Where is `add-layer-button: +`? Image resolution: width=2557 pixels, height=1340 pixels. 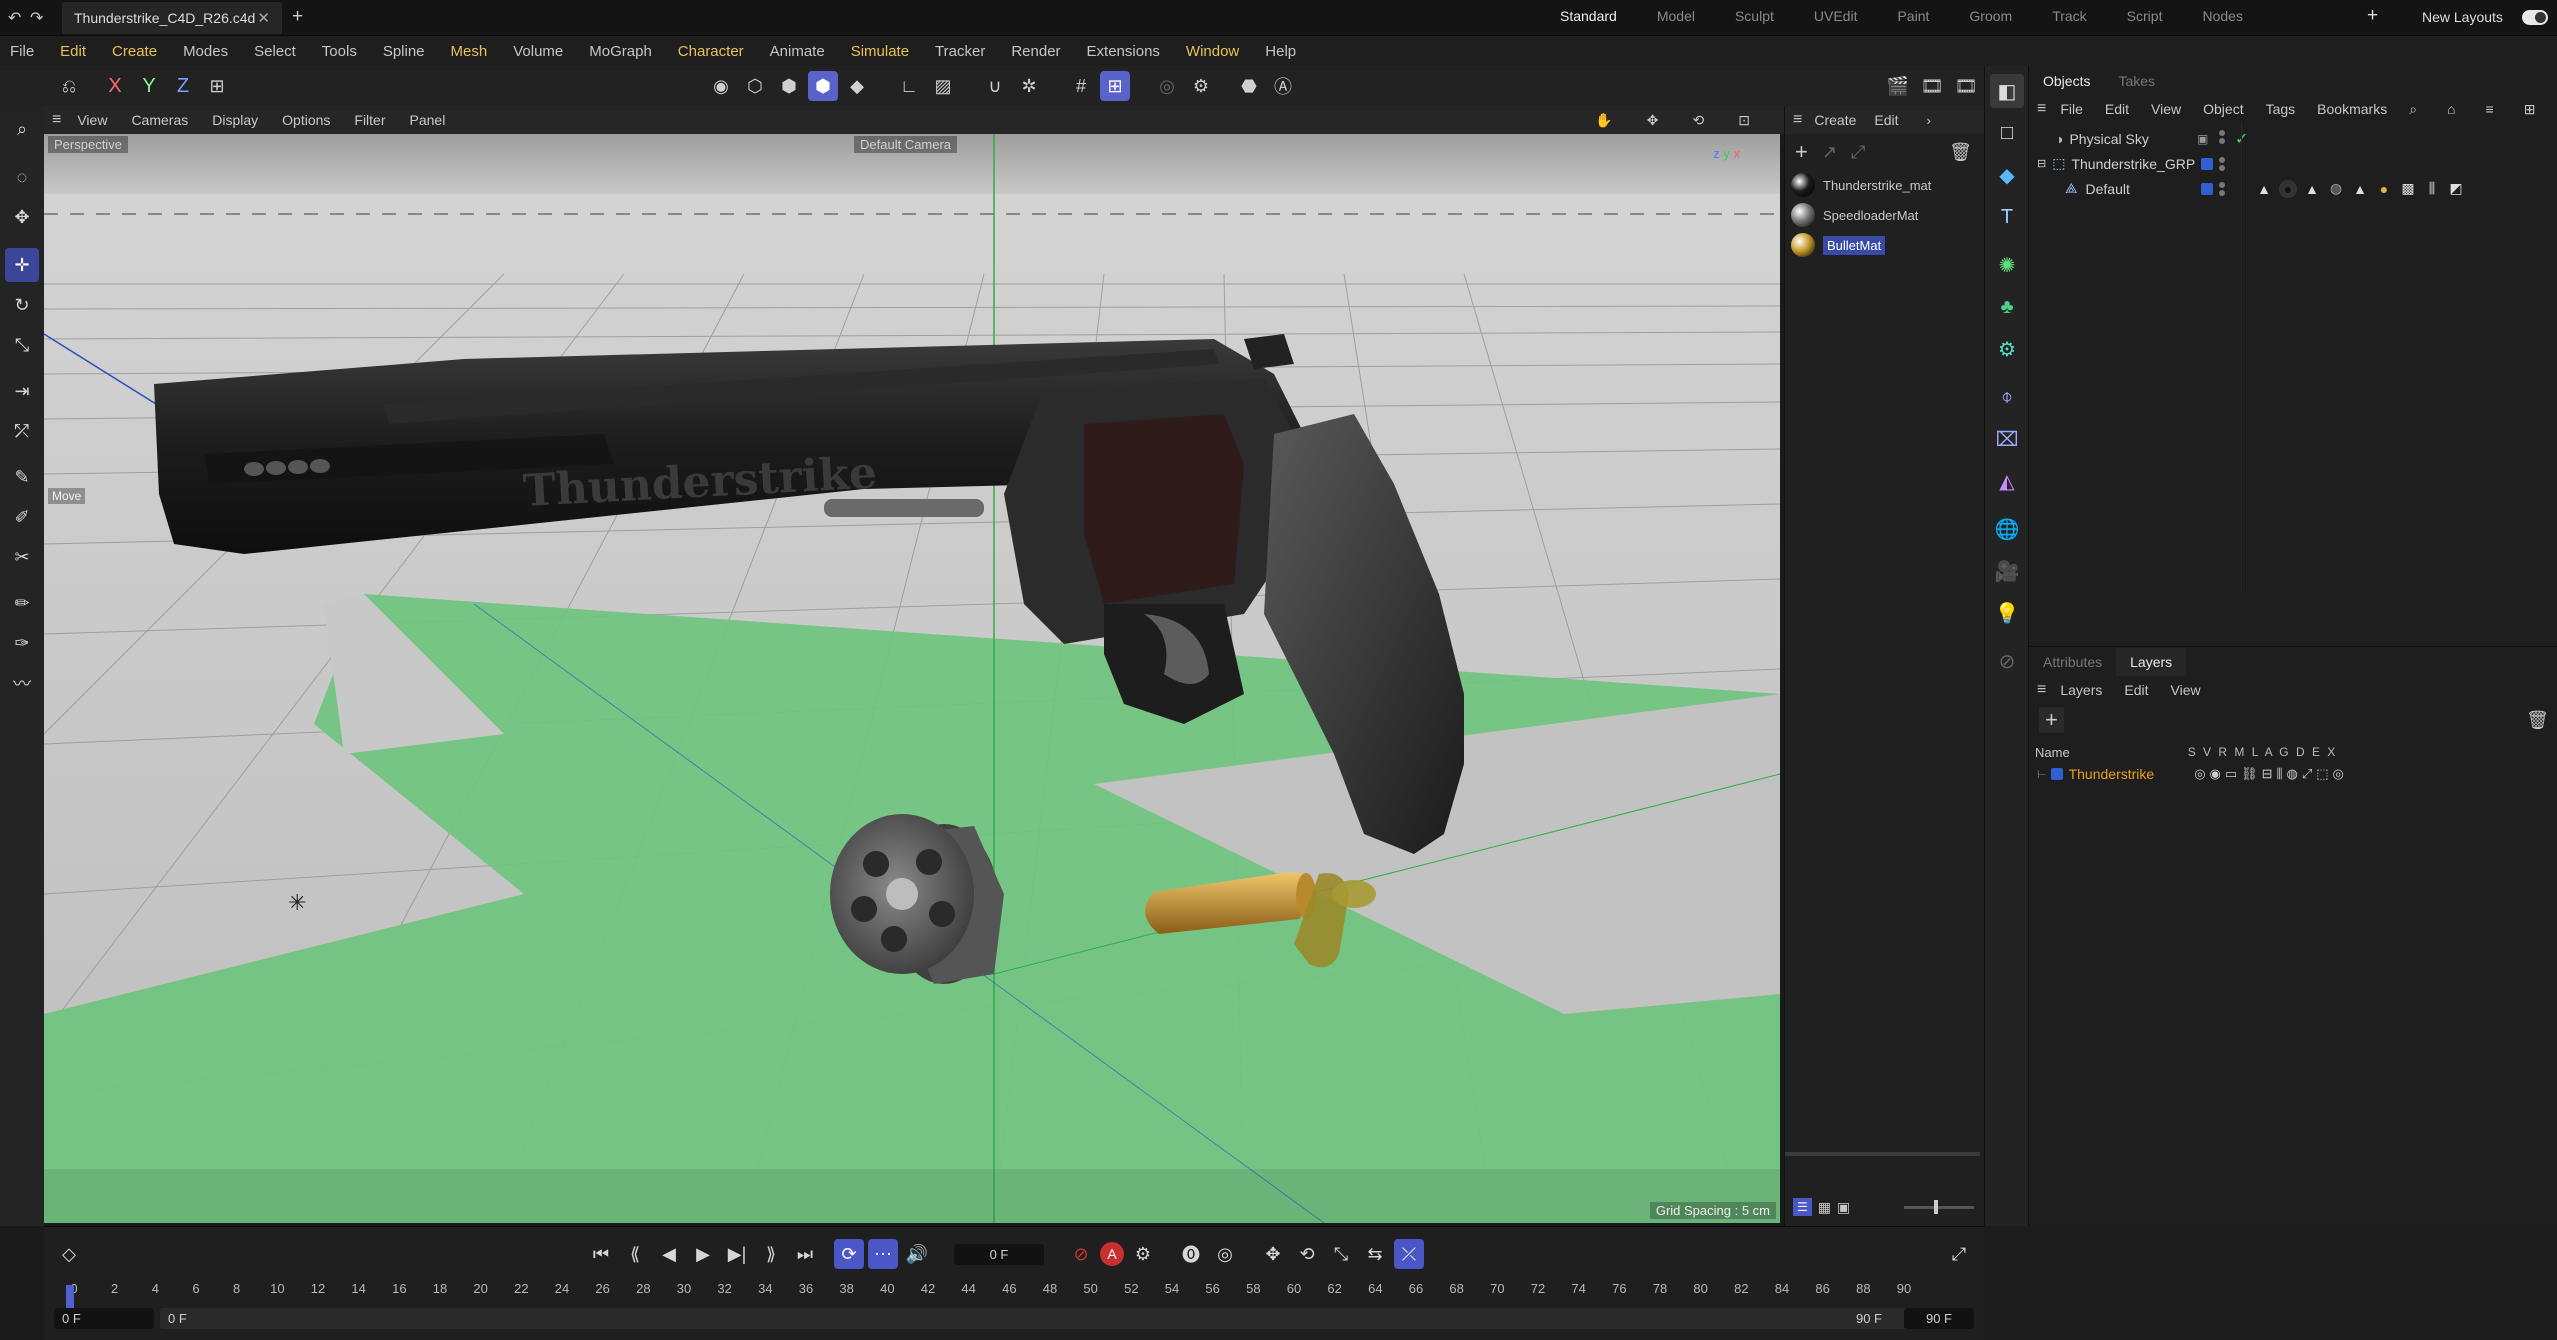 add-layer-button: + is located at coordinates (2051, 720).